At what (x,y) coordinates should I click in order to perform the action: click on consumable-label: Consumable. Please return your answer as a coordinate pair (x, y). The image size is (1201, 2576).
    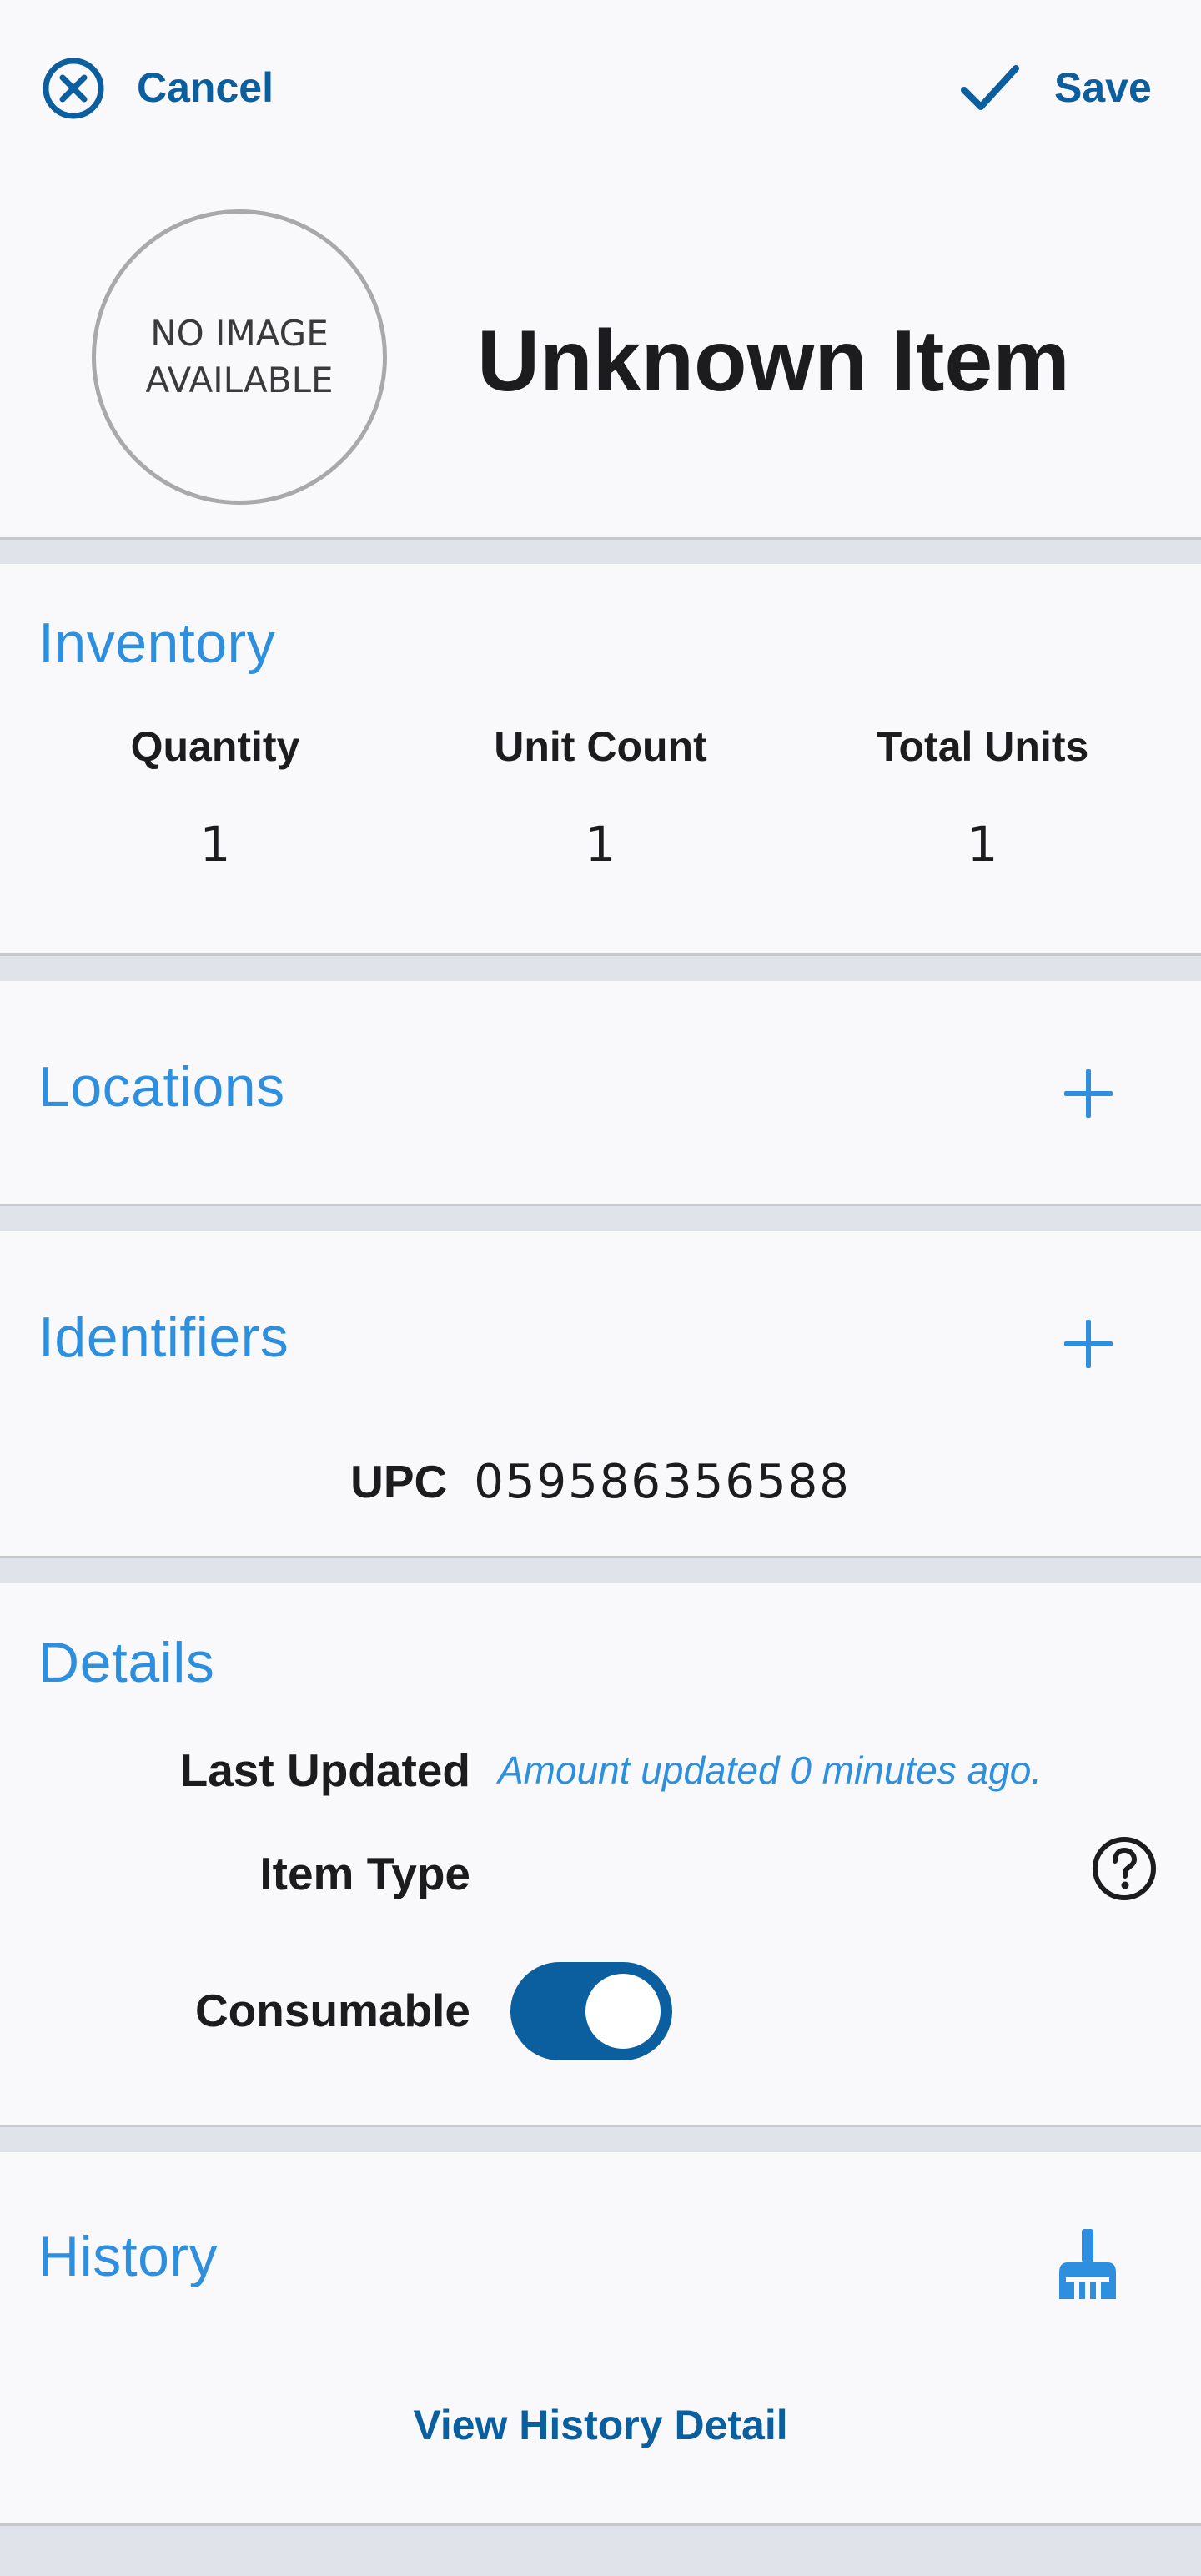
    Looking at the image, I should click on (332, 2010).